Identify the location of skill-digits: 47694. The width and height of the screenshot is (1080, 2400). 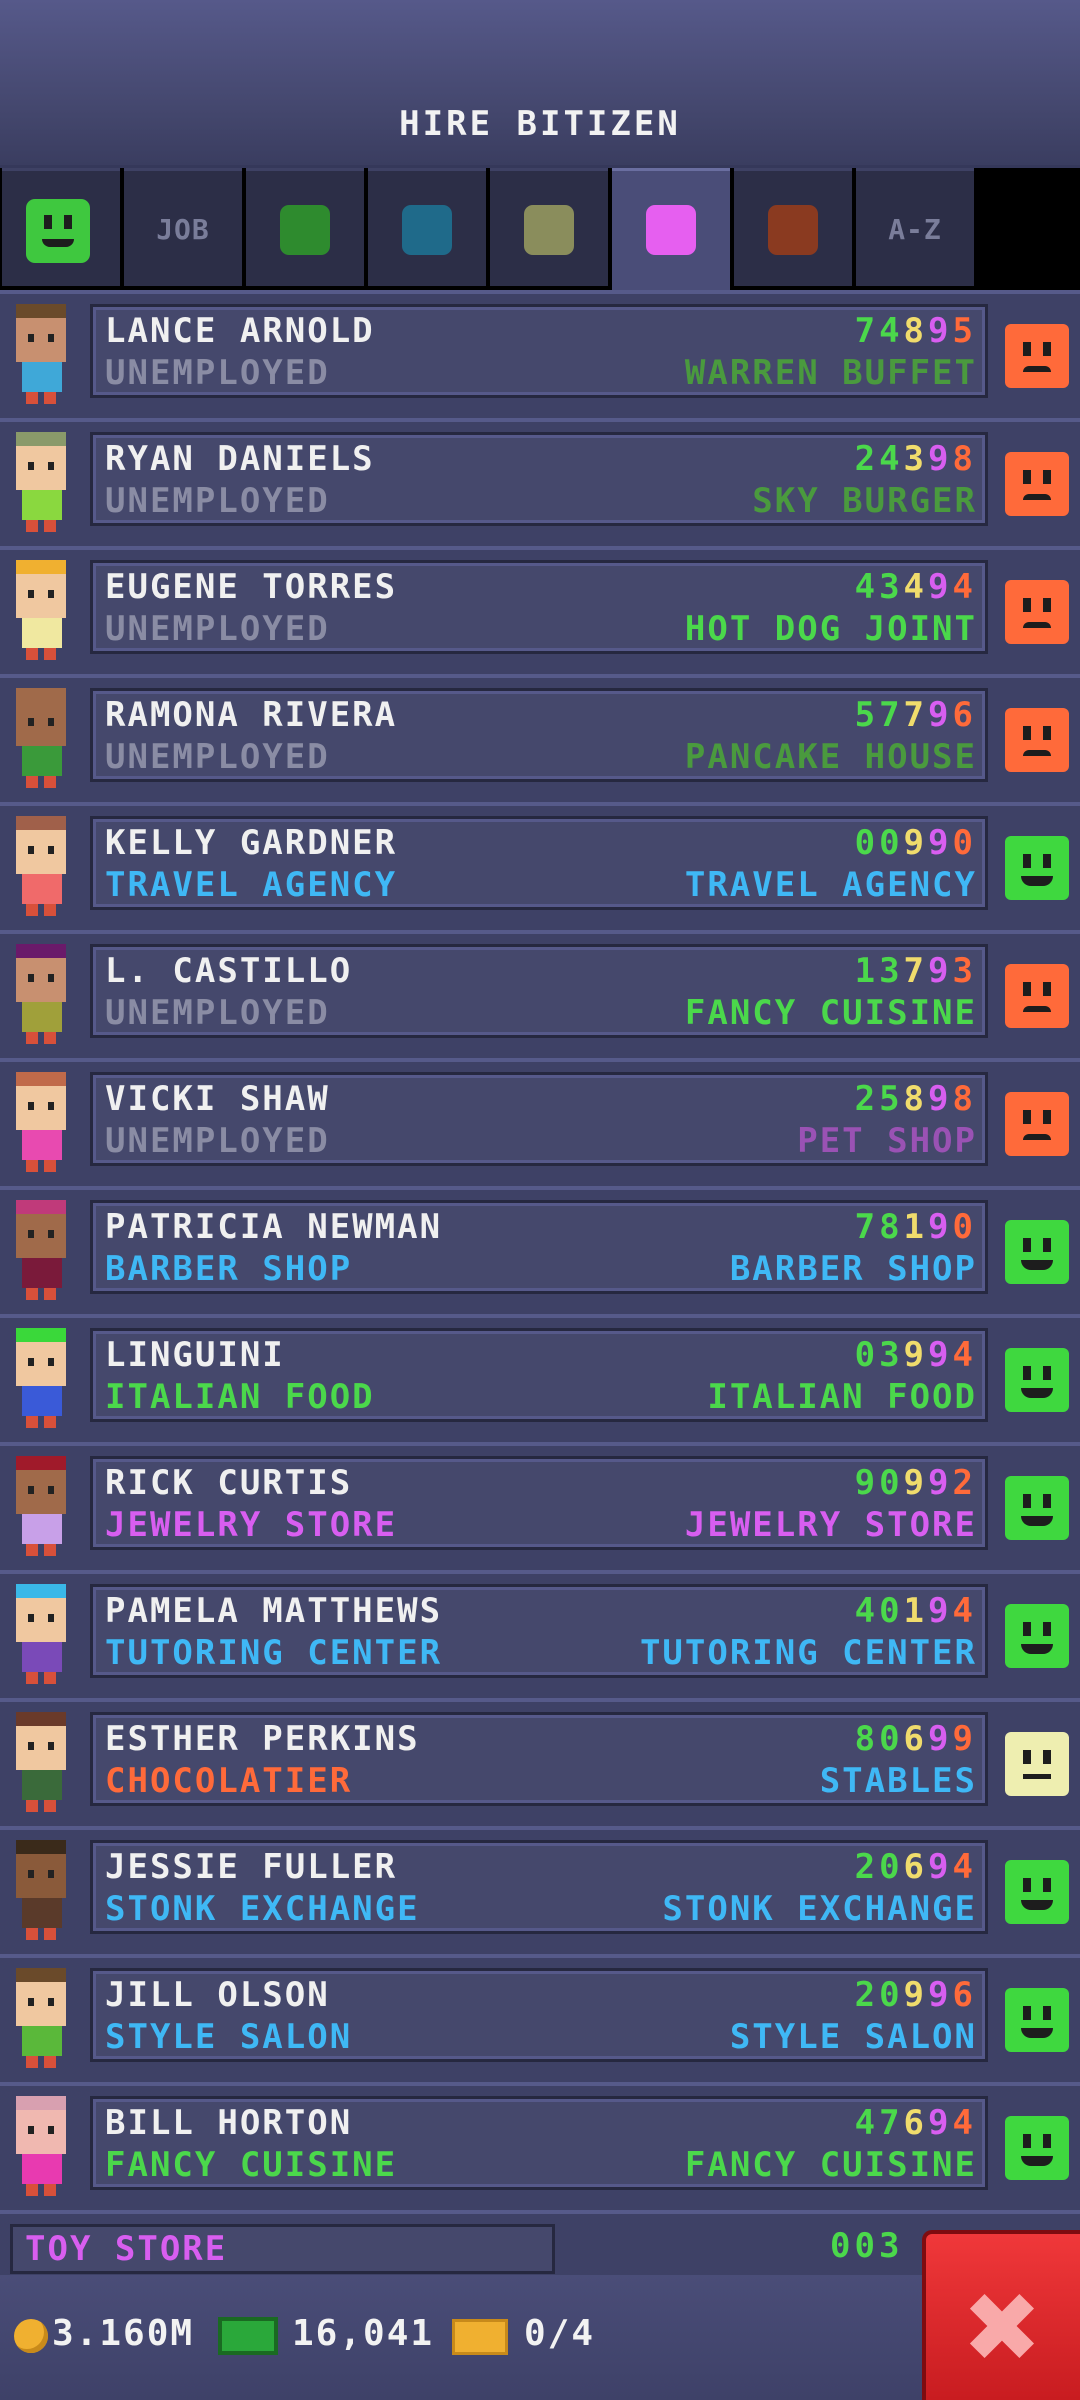
(915, 2123).